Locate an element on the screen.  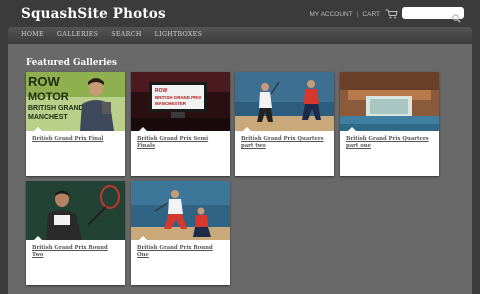
nav-lightboxes: LIGHTBOXES is located at coordinates (179, 34).